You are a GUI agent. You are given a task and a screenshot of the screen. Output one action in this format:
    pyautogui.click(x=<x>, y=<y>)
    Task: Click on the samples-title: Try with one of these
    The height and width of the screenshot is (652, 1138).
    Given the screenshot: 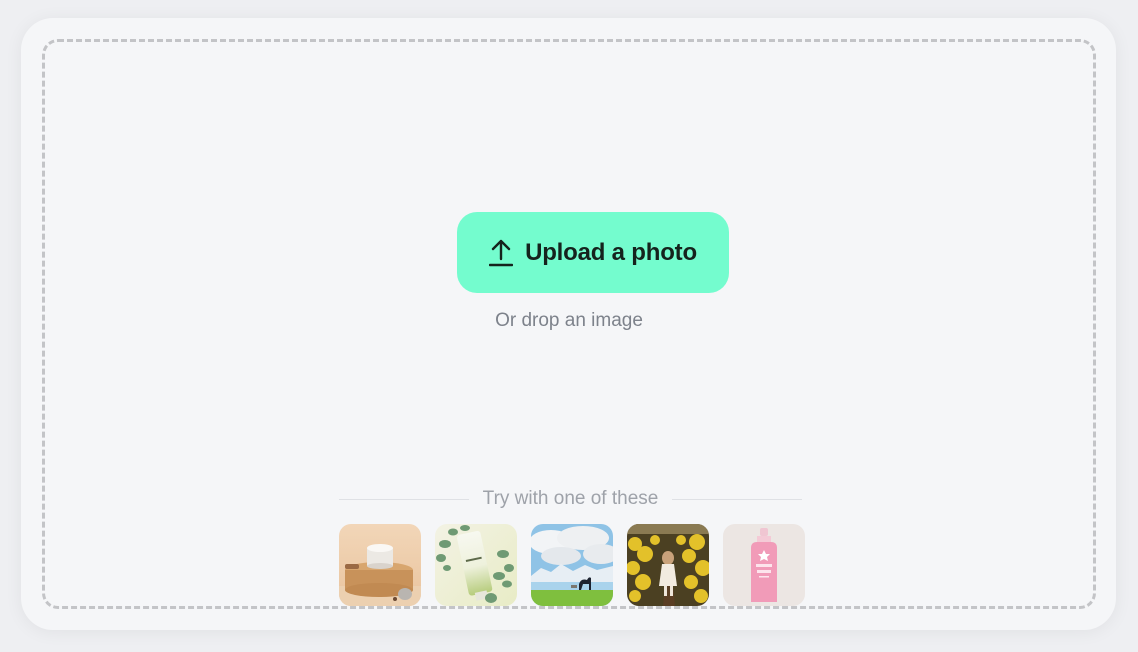 What is the action you would take?
    pyautogui.click(x=570, y=498)
    